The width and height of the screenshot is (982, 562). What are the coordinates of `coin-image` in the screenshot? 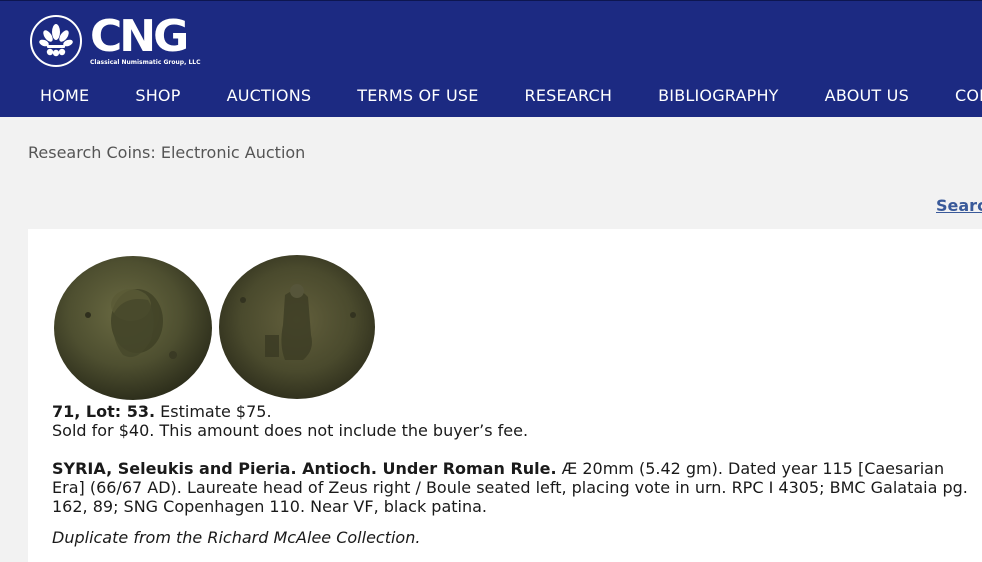 It's located at (215, 328).